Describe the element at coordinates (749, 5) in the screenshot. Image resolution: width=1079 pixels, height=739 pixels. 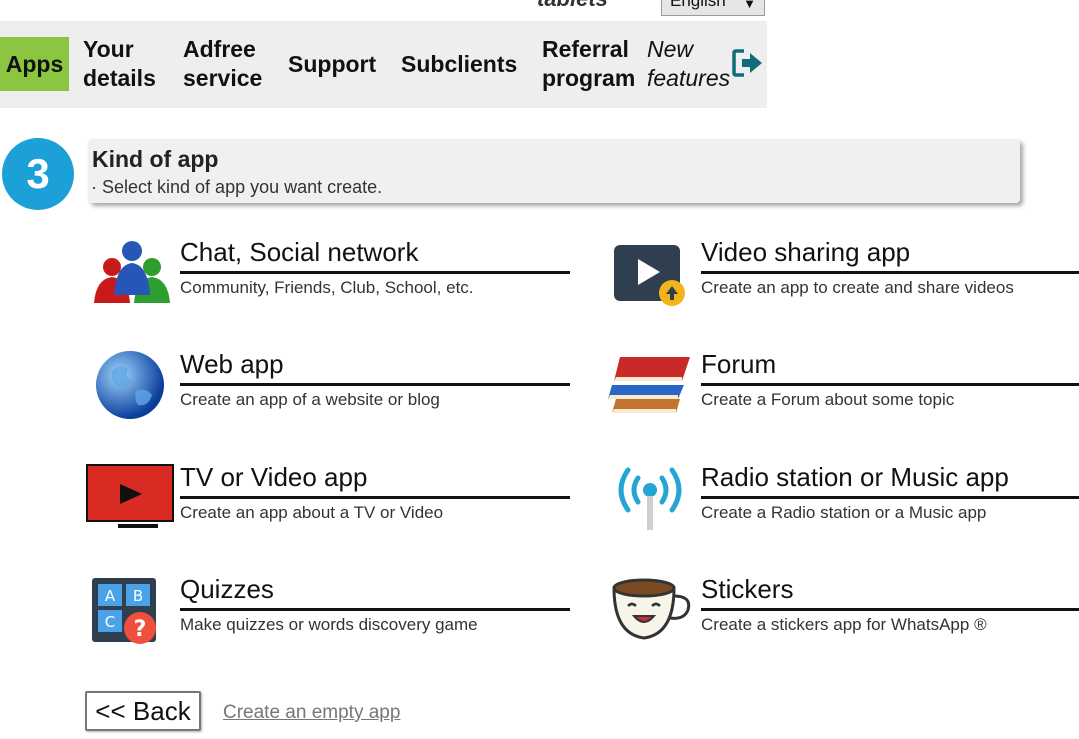
I see `dropdown-arrow-icon: ▼` at that location.